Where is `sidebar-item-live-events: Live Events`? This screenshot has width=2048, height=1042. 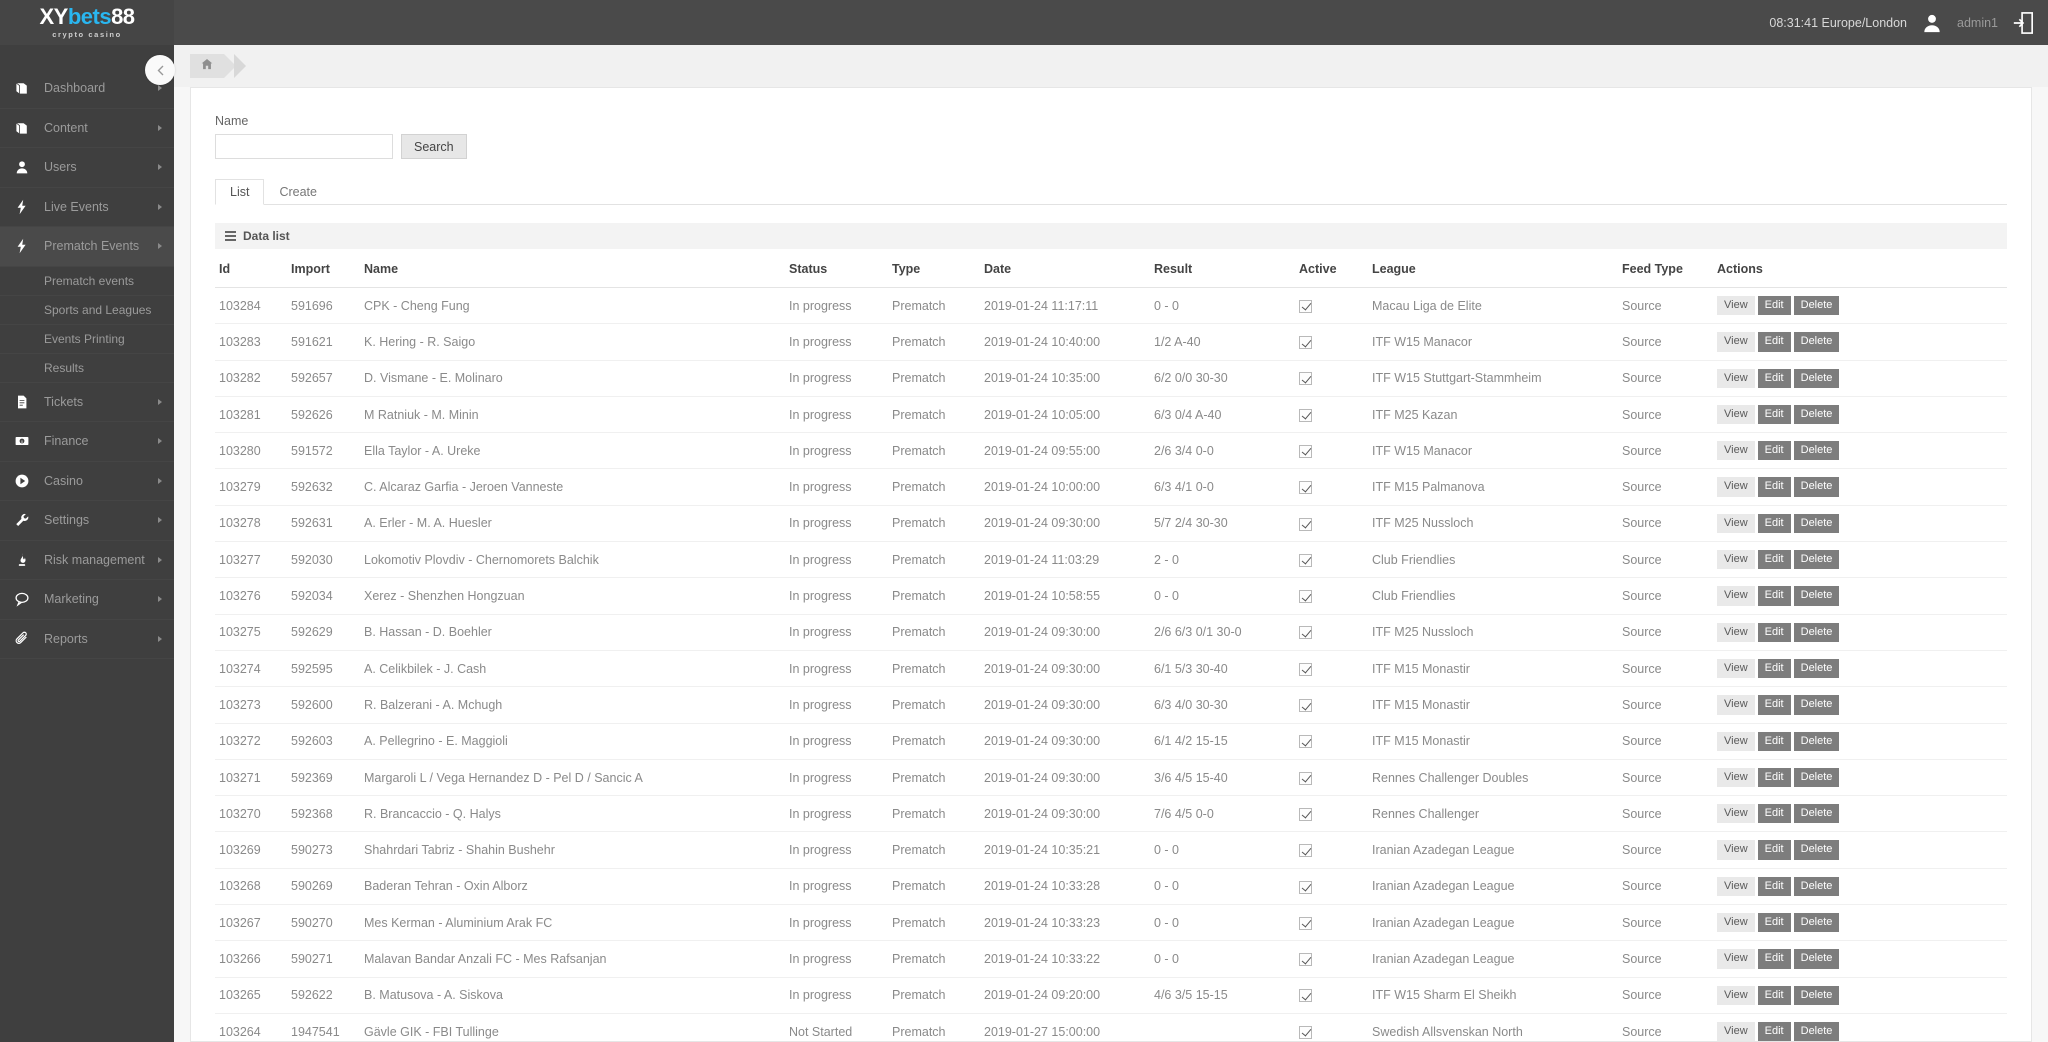
sidebar-item-live-events: Live Events is located at coordinates (87, 207).